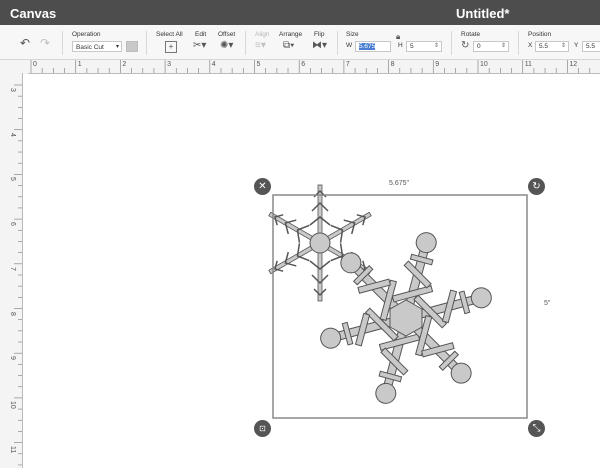 This screenshot has height=468, width=600. I want to click on height-value: 5, so click(412, 46).